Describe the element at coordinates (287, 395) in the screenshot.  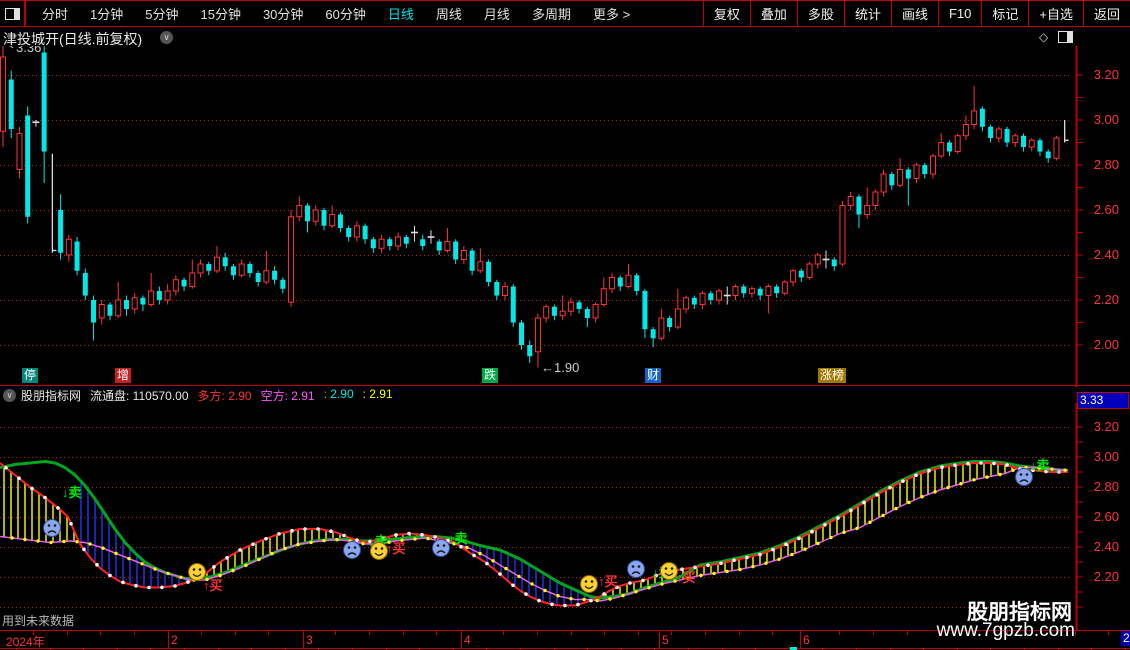
I see `indicator-value-label: 空方: 2.91` at that location.